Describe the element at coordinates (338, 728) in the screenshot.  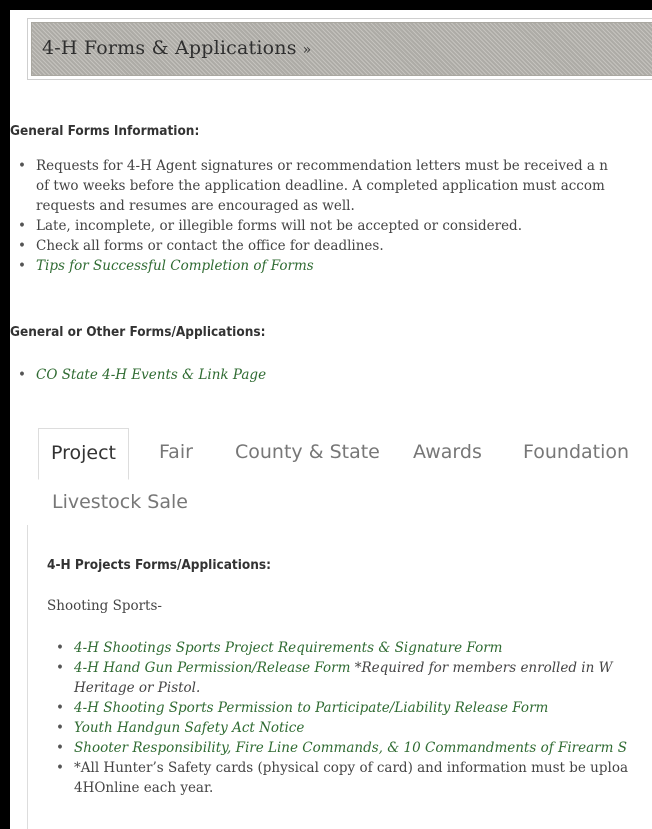
I see `project-form-item: Youth Handgun Safety Act Notice` at that location.